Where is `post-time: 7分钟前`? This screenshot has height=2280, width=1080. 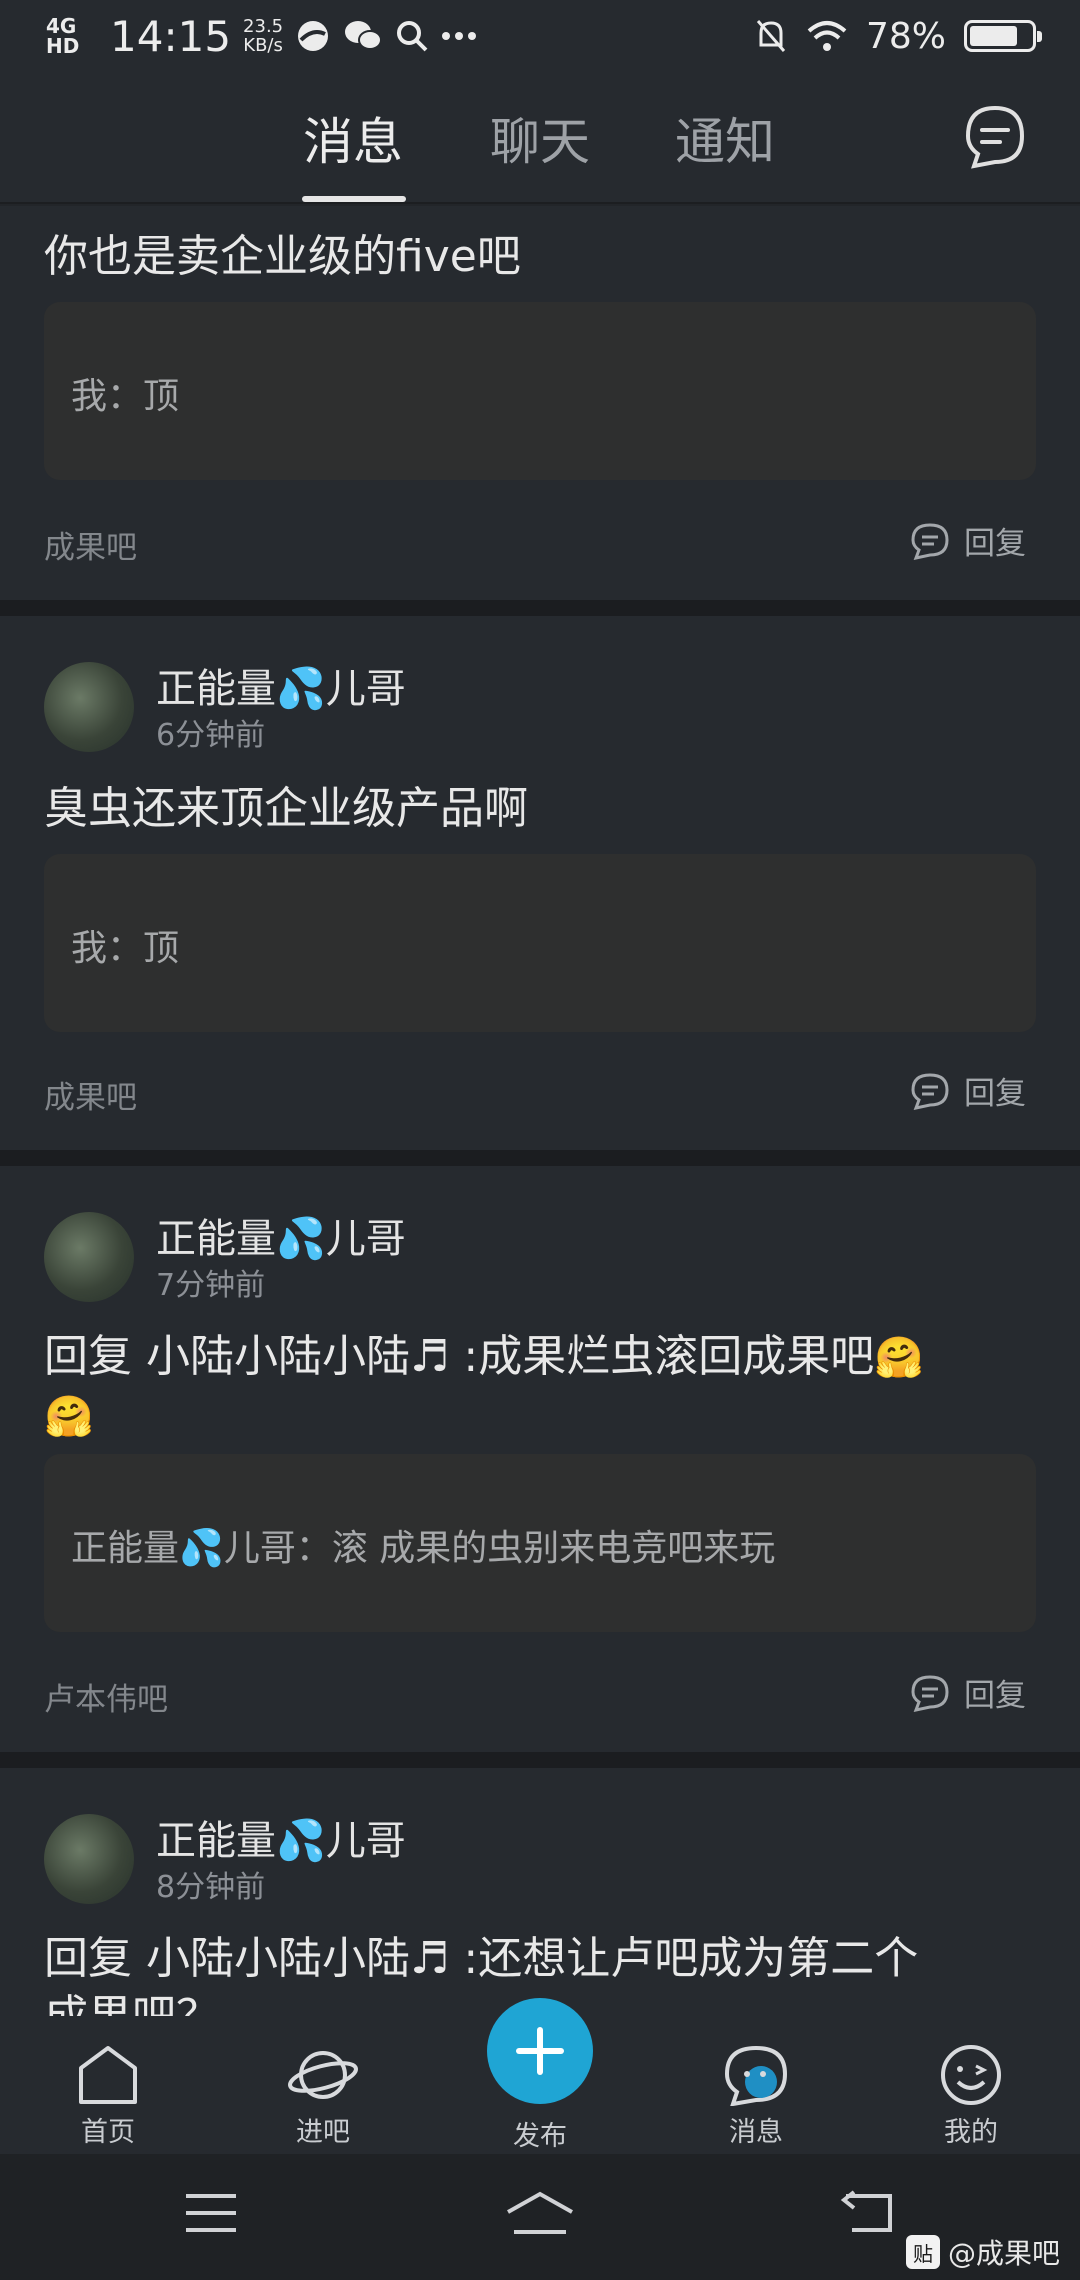
post-time: 7分钟前 is located at coordinates (211, 1285).